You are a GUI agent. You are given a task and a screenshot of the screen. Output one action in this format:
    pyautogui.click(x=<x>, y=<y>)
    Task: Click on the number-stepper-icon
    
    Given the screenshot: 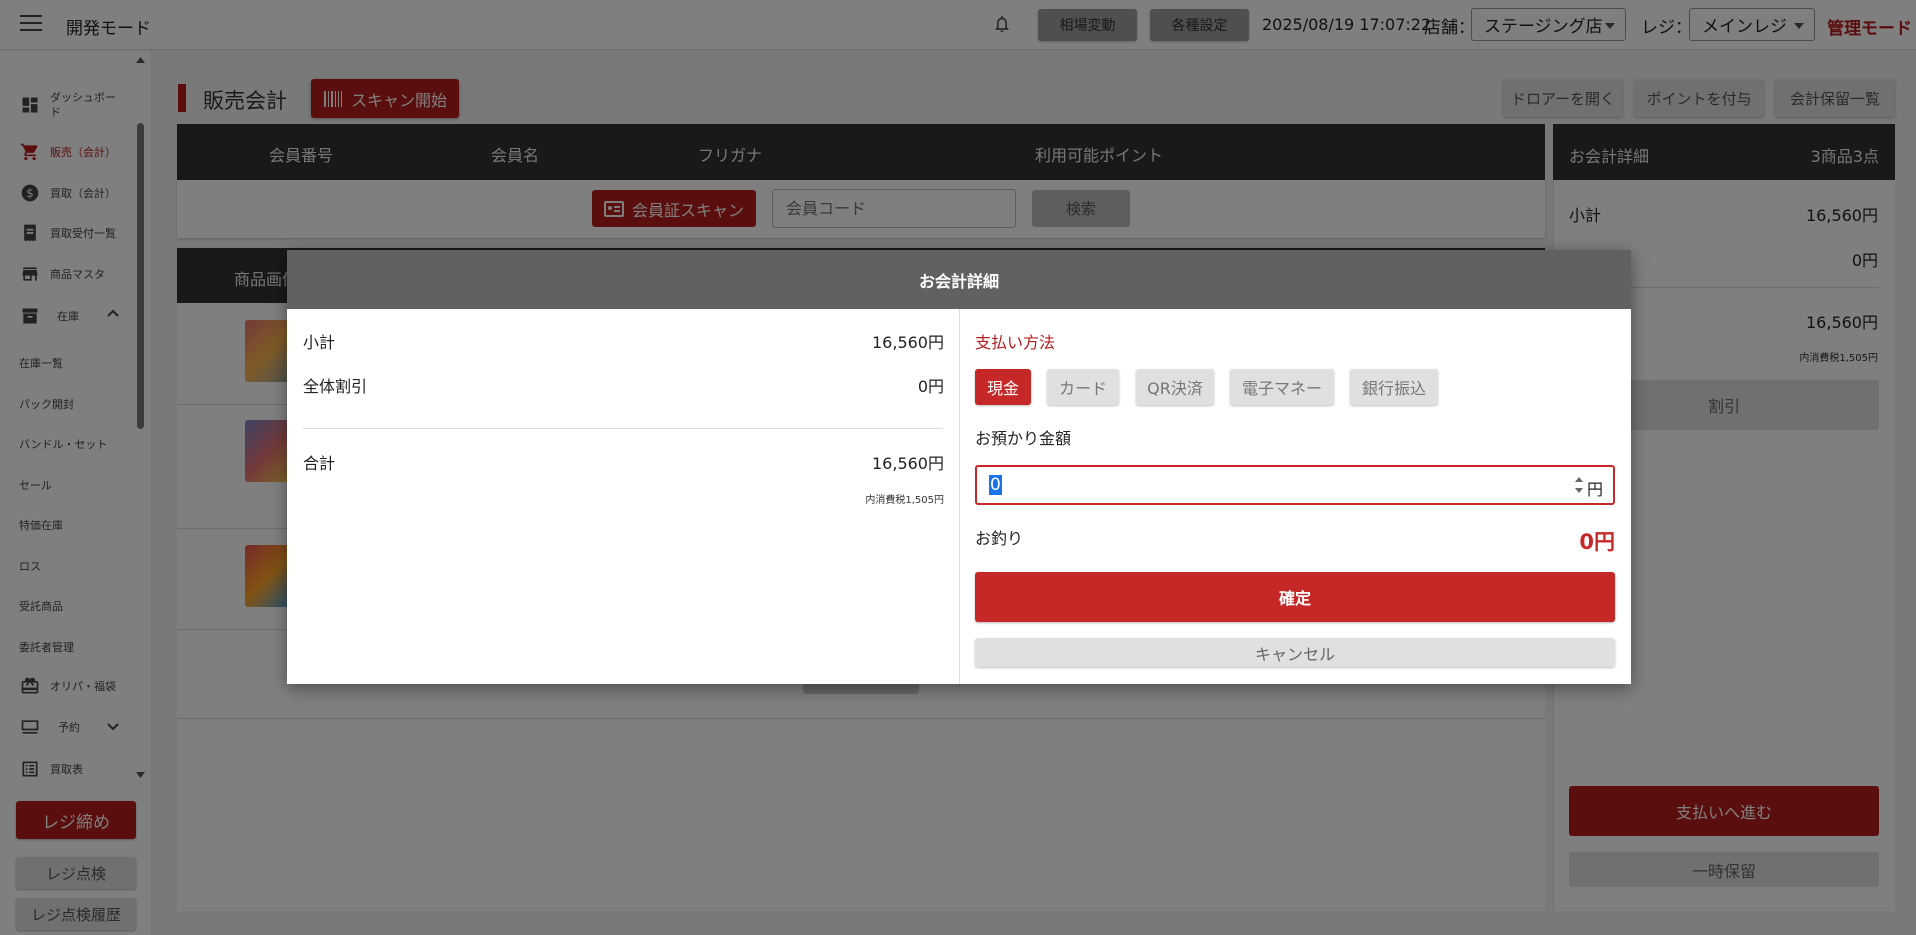 What is the action you would take?
    pyautogui.click(x=1579, y=485)
    